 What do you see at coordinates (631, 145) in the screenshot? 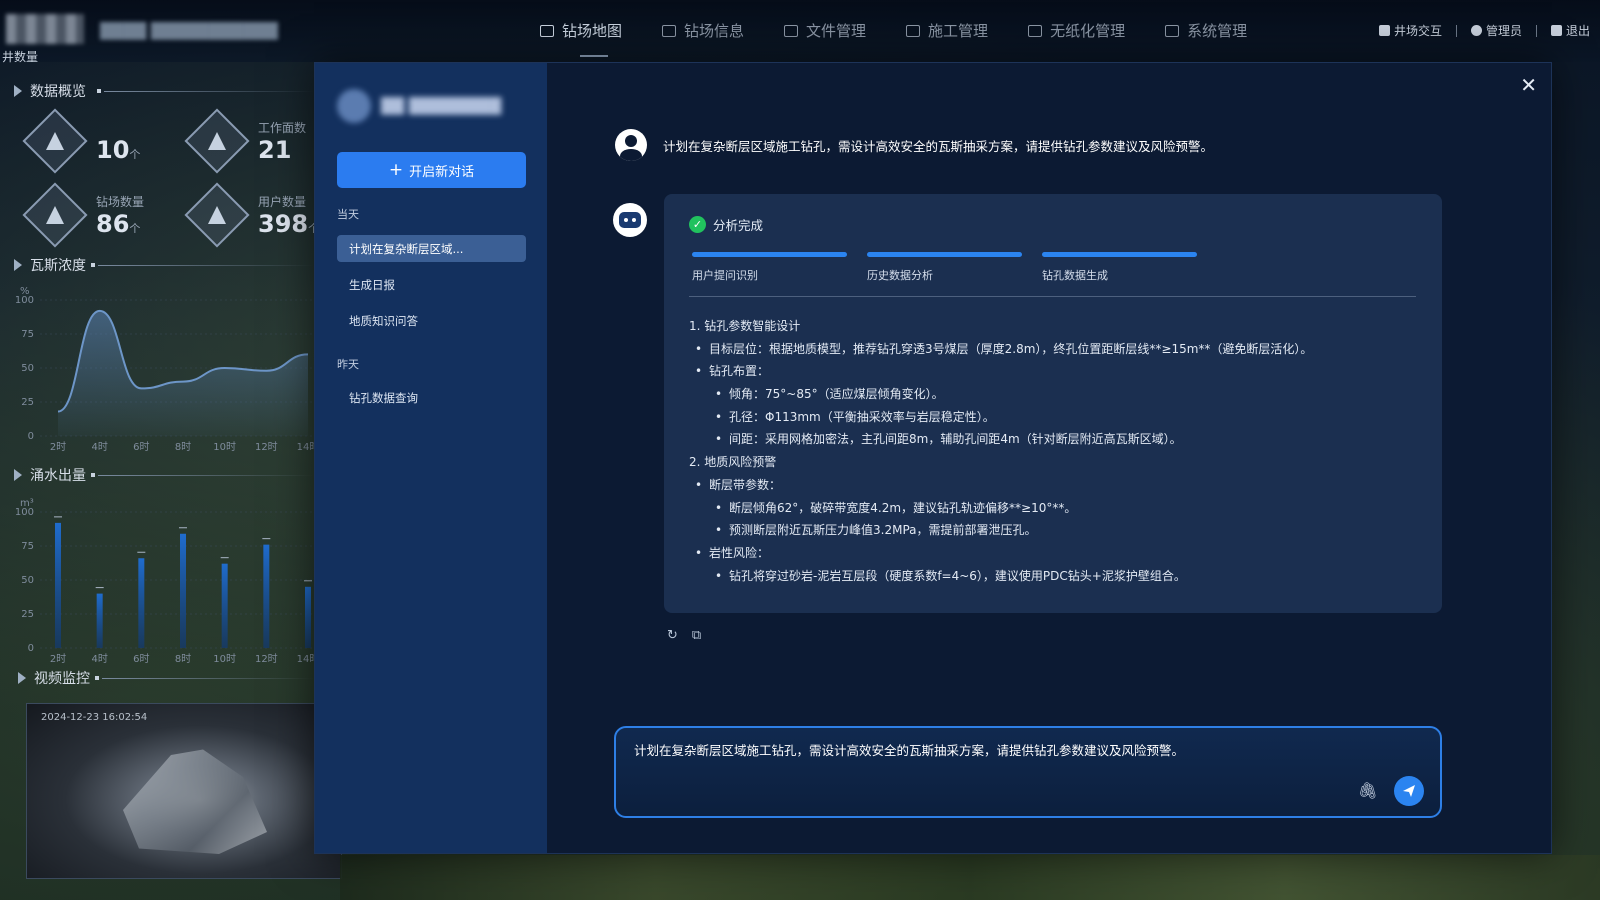
I see `user-avatar-icon` at bounding box center [631, 145].